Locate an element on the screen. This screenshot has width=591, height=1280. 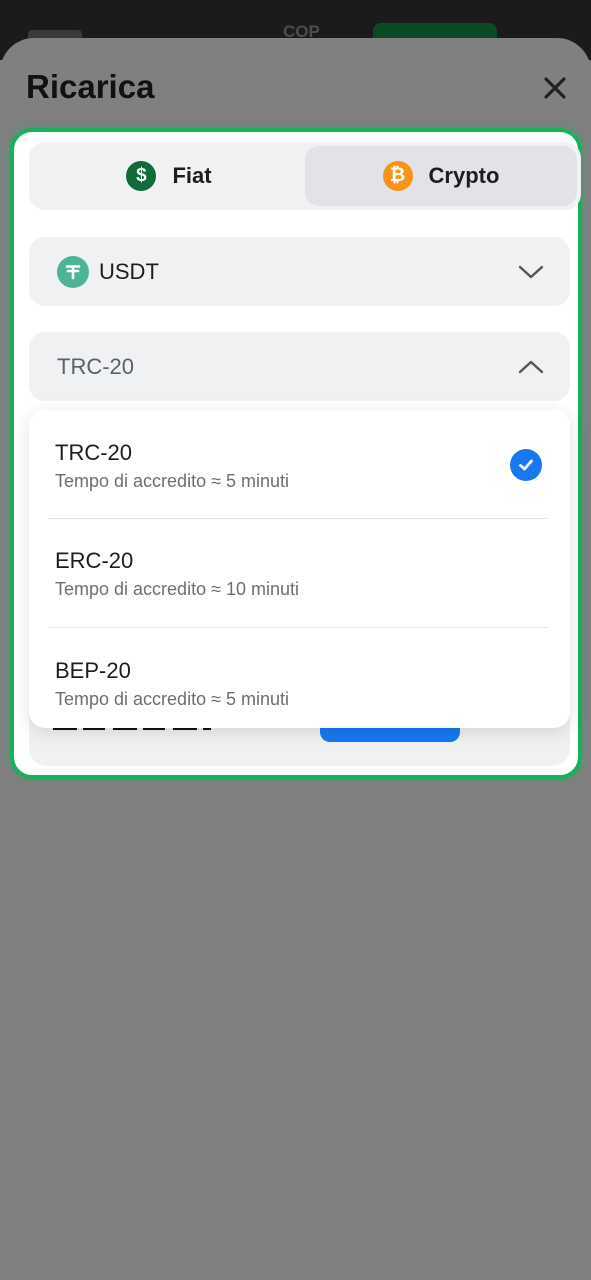
network-option-detail: Tempo di accredito ≈ 10 minuti is located at coordinates (177, 589).